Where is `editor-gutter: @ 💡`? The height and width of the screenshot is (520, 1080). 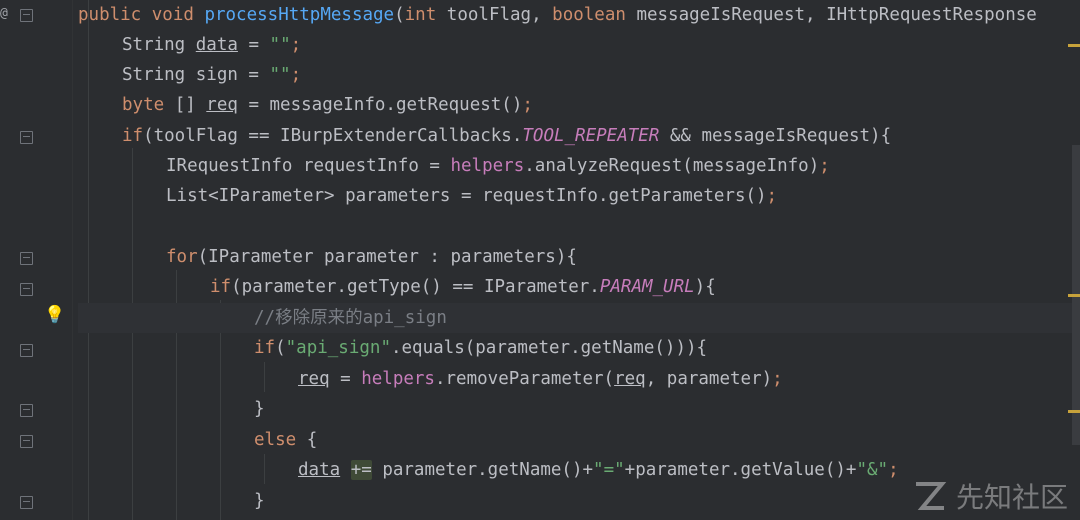 editor-gutter: @ 💡 is located at coordinates (36, 260).